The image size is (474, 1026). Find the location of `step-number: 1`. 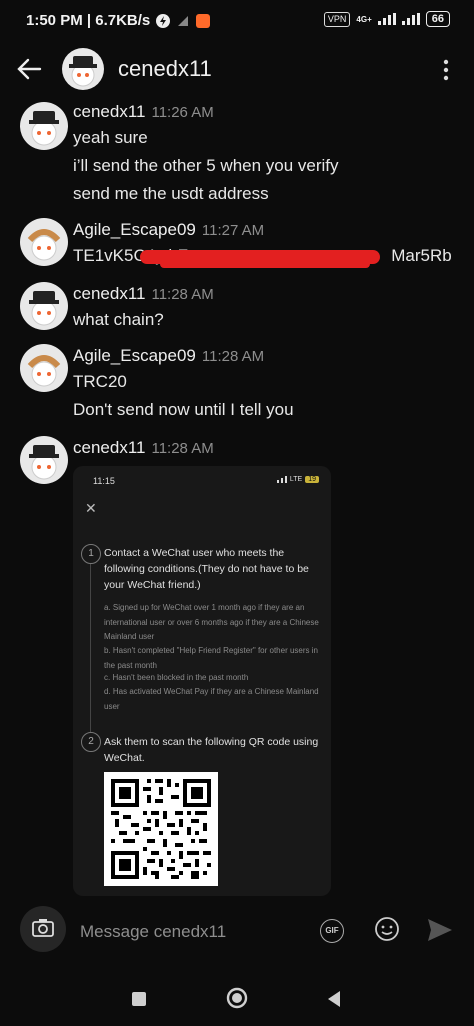

step-number: 1 is located at coordinates (91, 554).